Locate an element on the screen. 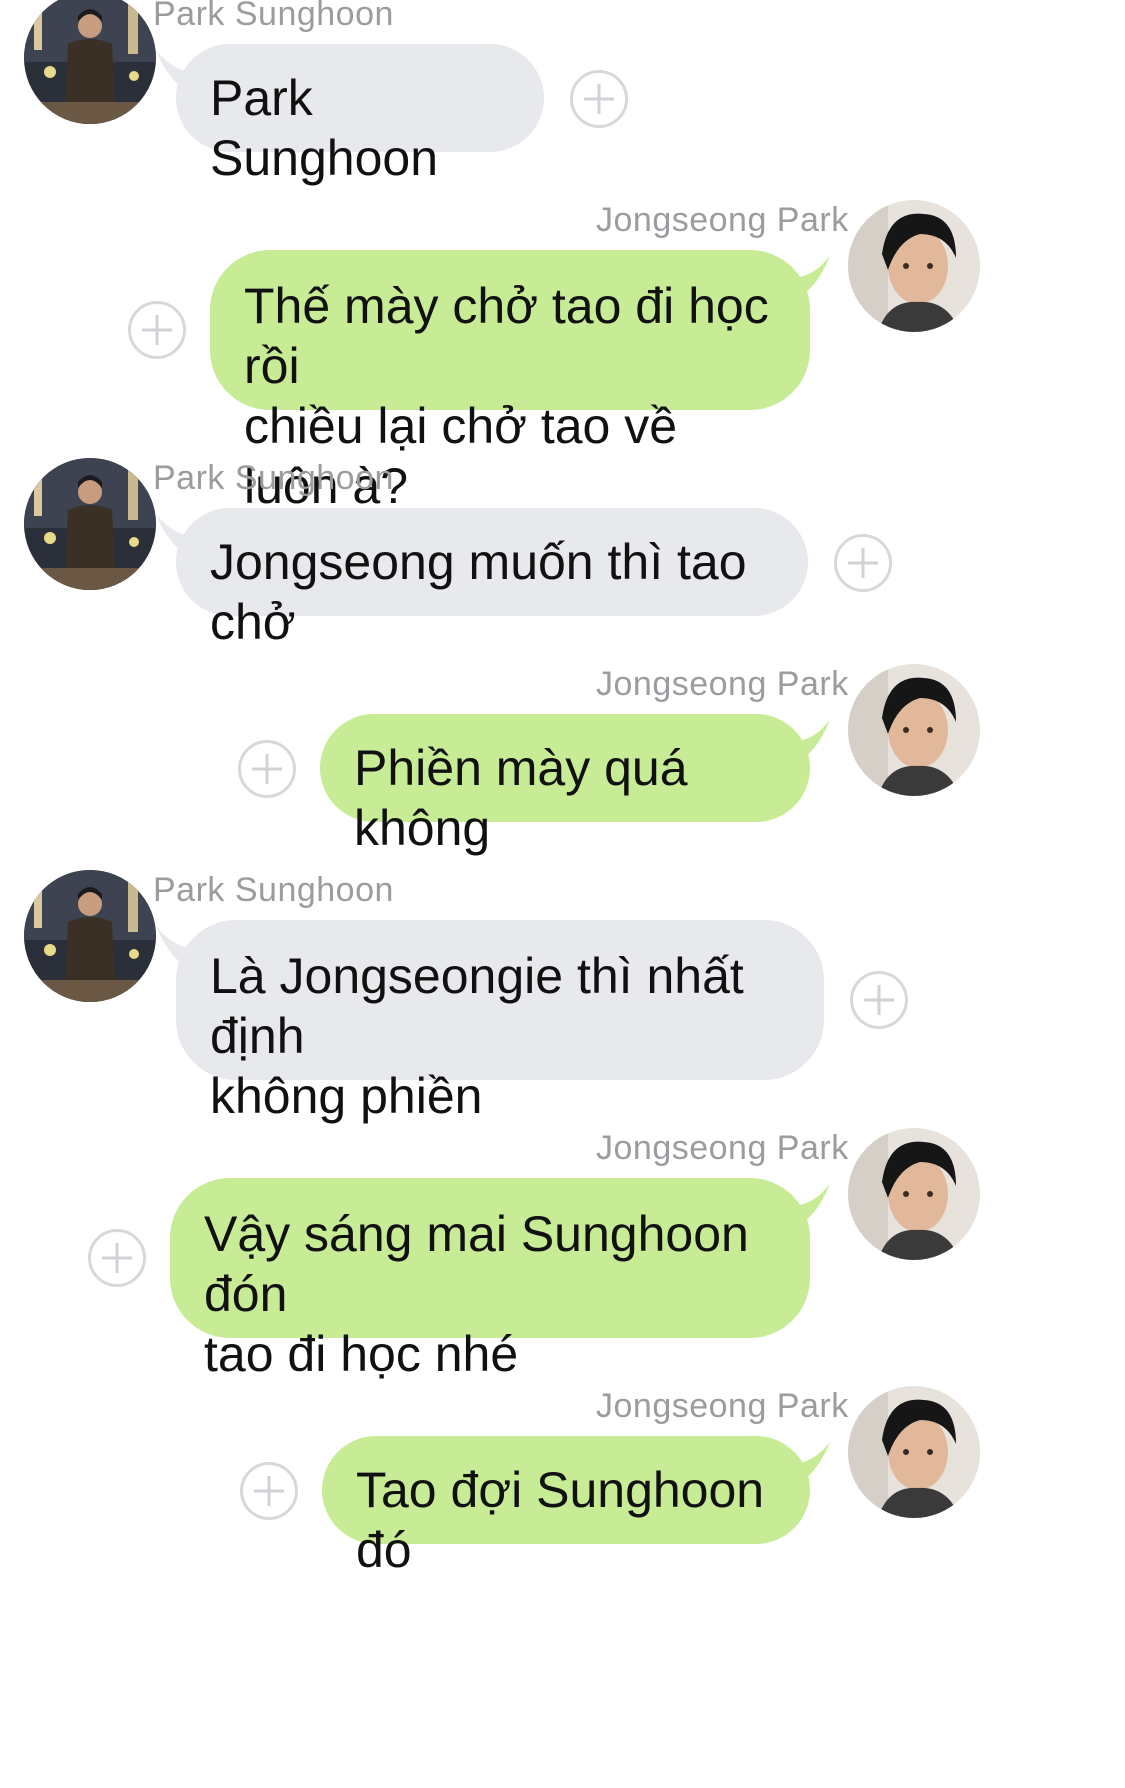 This screenshot has width=1125, height=1788. message-text: Park Sunghoon is located at coordinates (324, 128).